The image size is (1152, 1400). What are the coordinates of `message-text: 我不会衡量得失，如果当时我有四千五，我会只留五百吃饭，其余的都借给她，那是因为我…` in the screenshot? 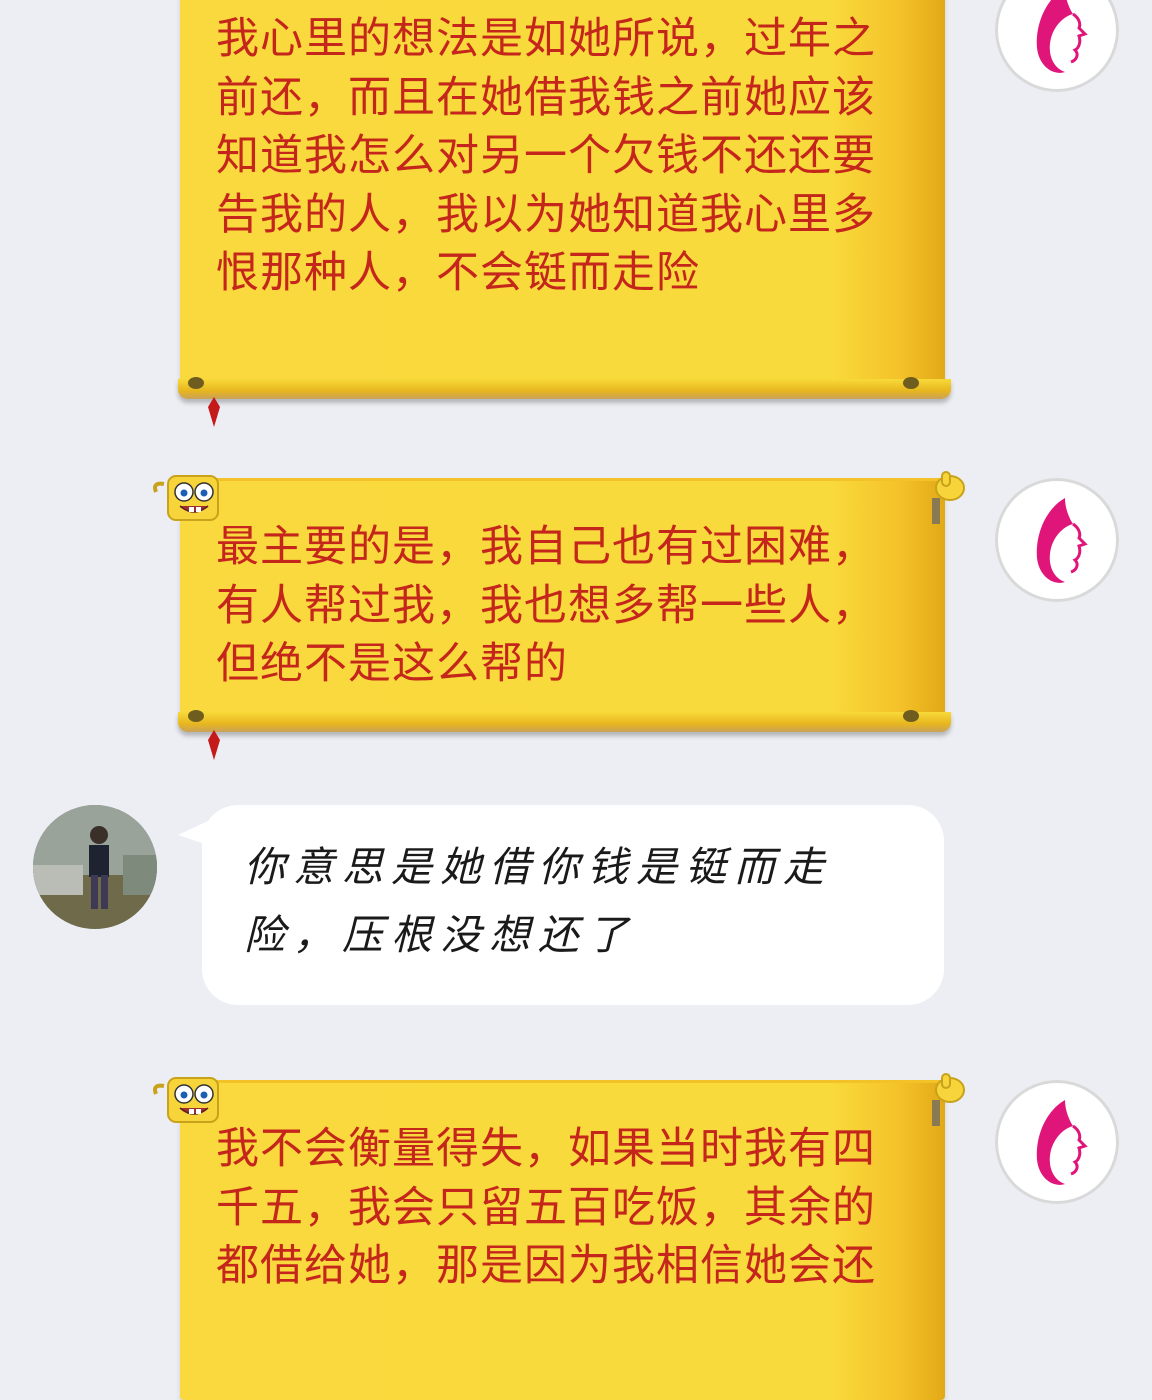 It's located at (561, 1208).